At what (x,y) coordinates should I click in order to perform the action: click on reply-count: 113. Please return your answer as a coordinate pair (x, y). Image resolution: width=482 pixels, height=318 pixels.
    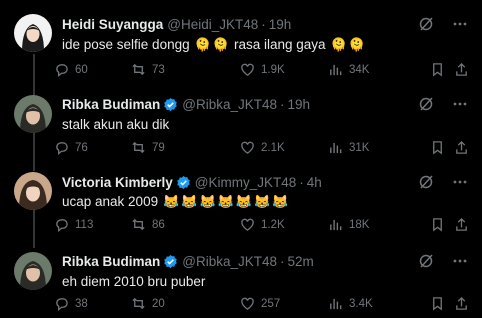
    Looking at the image, I should click on (84, 224).